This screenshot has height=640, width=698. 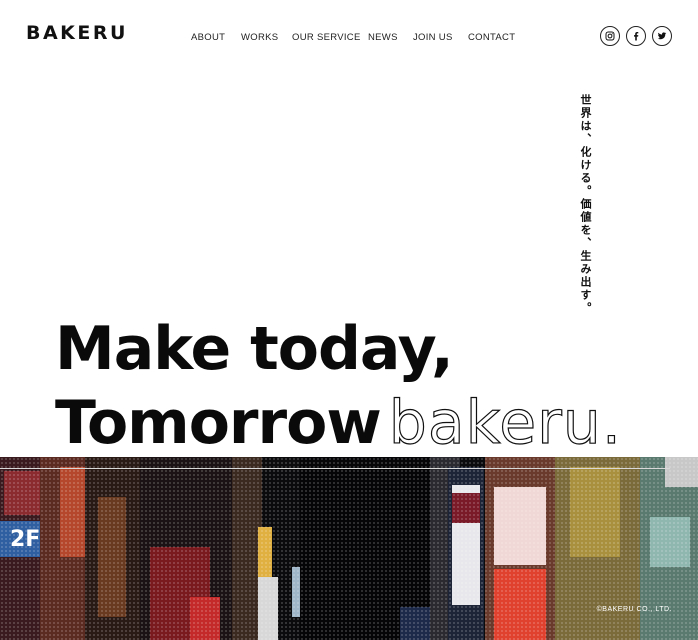 I want to click on instagram-icon, so click(x=610, y=36).